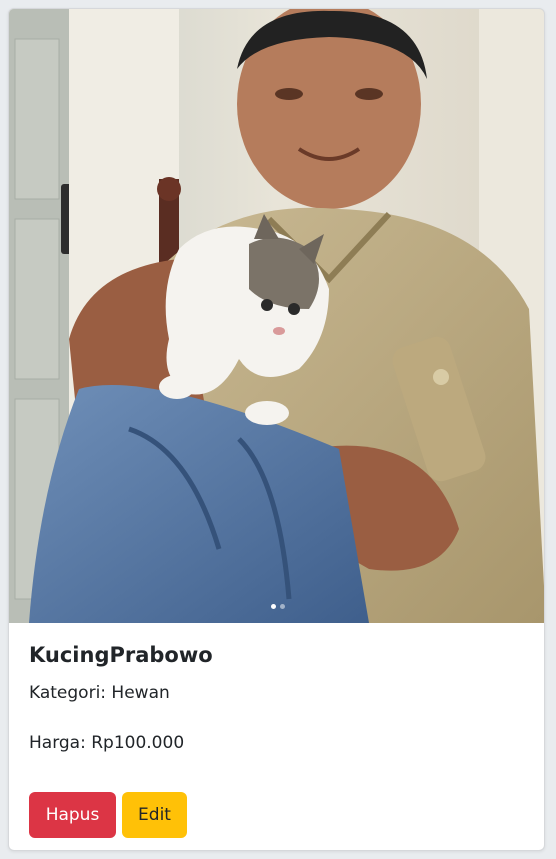 The height and width of the screenshot is (859, 556). Describe the element at coordinates (121, 655) in the screenshot. I see `product-title: KucingPrabowo` at that location.